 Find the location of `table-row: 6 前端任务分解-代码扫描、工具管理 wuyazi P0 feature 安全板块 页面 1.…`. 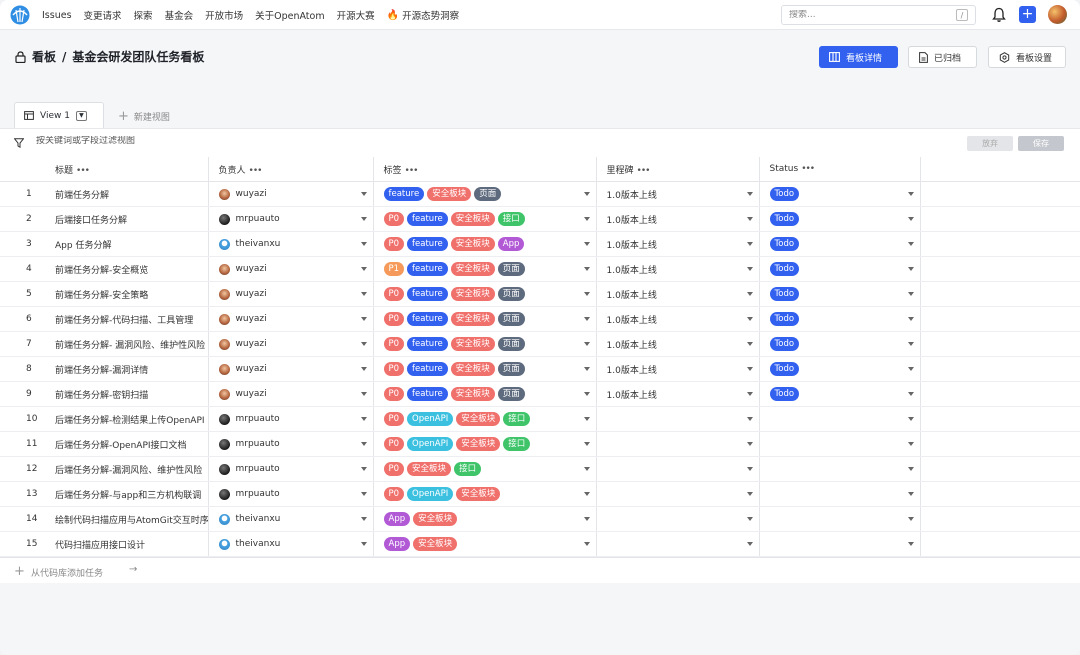

table-row: 6 前端任务分解-代码扫描、工具管理 wuyazi P0 feature 安全板块 页面 1.… is located at coordinates (540, 319).